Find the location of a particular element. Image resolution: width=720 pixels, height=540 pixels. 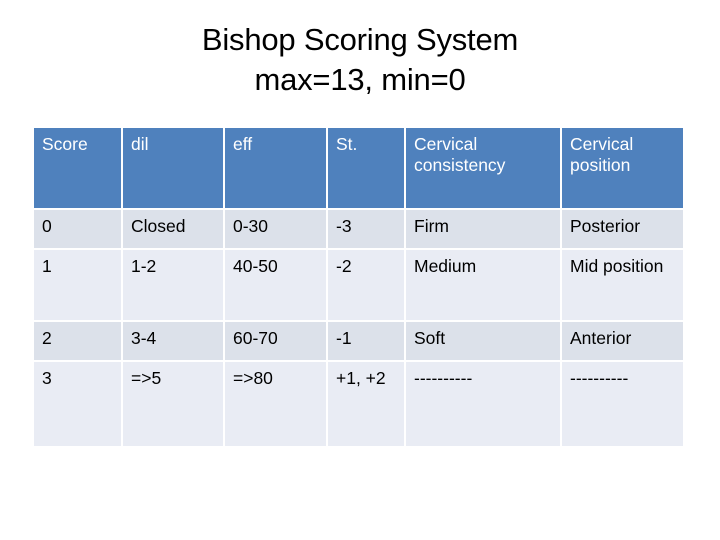

cell-eff: 40-50 is located at coordinates (276, 285).